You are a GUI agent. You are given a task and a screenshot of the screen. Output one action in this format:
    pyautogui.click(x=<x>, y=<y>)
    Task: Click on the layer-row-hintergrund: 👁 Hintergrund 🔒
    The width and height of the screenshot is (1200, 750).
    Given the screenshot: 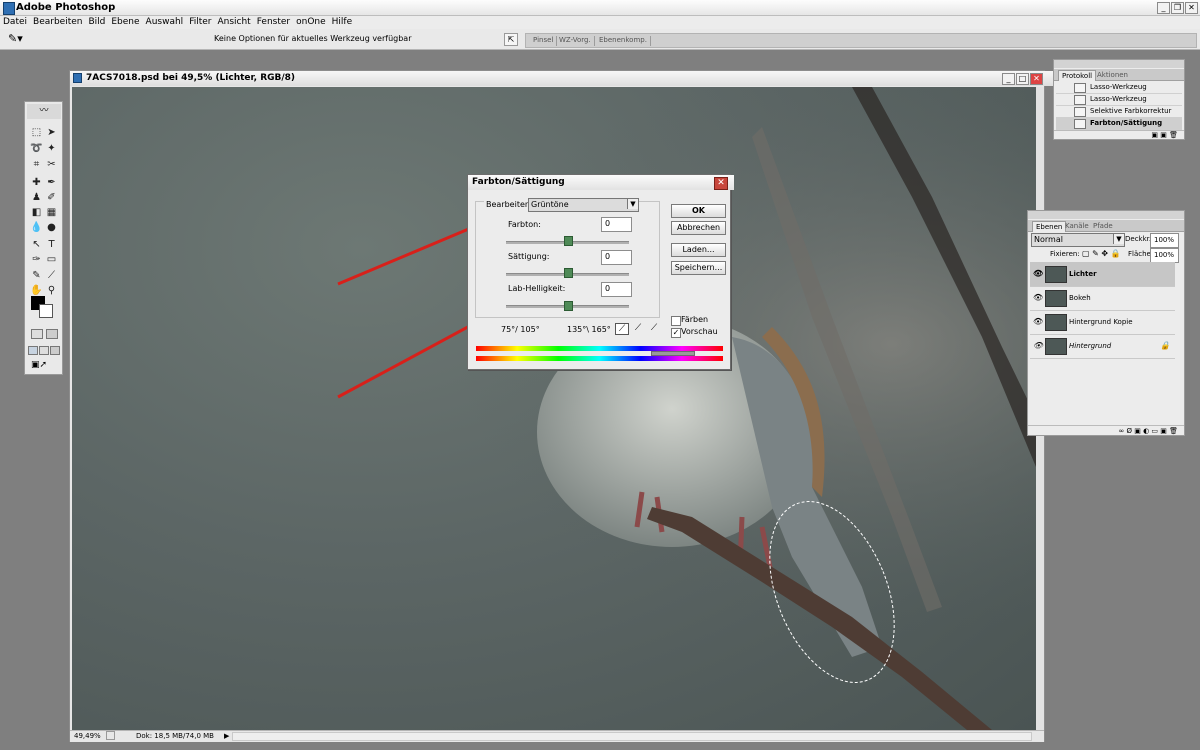 What is the action you would take?
    pyautogui.click(x=1102, y=346)
    